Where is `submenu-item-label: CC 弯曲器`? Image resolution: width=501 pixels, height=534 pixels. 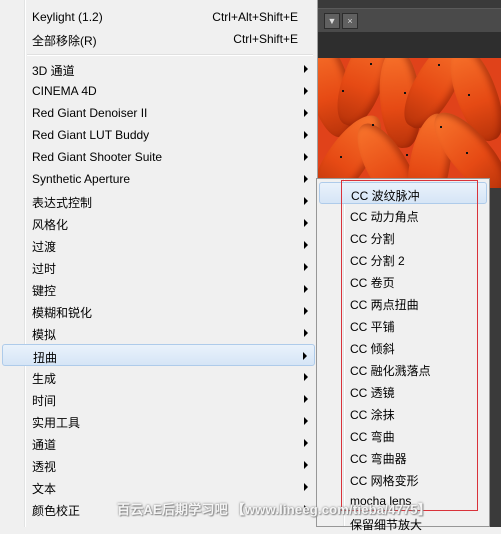 submenu-item-label: CC 弯曲器 is located at coordinates (378, 459).